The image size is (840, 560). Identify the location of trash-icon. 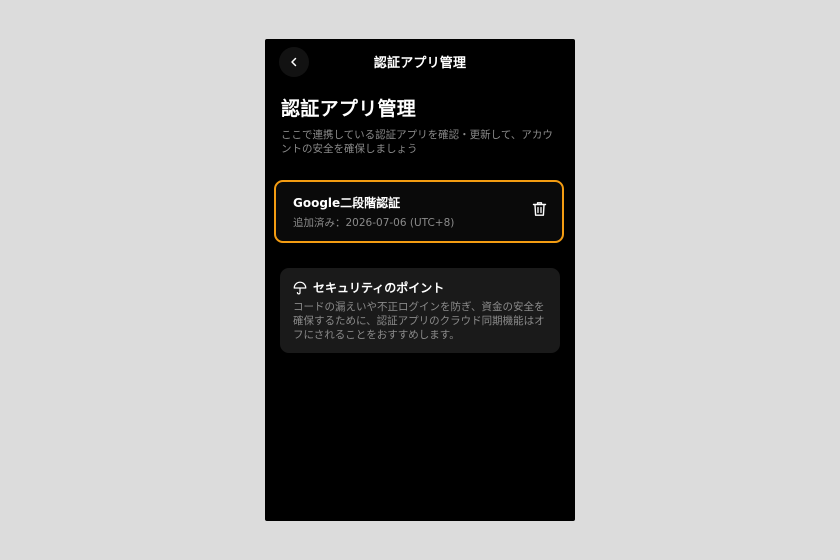
(539, 211).